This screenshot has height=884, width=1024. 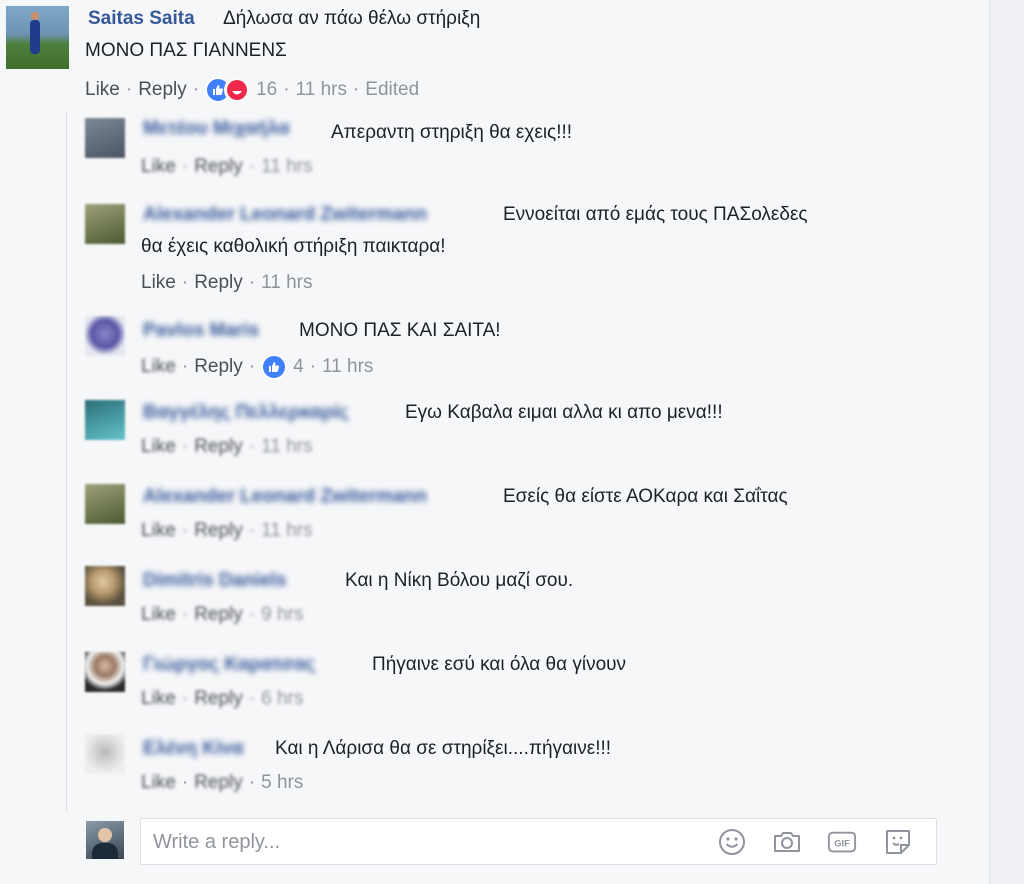 What do you see at coordinates (459, 580) in the screenshot?
I see `reply-text: Και η Νίκη Βόλου μαζί σου.` at bounding box center [459, 580].